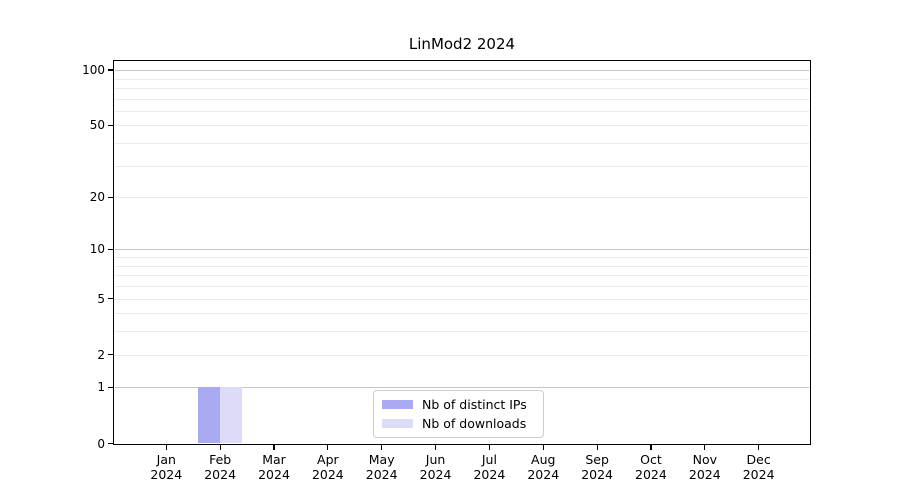 The height and width of the screenshot is (500, 900). Describe the element at coordinates (231, 415) in the screenshot. I see `bar-downloads` at that location.